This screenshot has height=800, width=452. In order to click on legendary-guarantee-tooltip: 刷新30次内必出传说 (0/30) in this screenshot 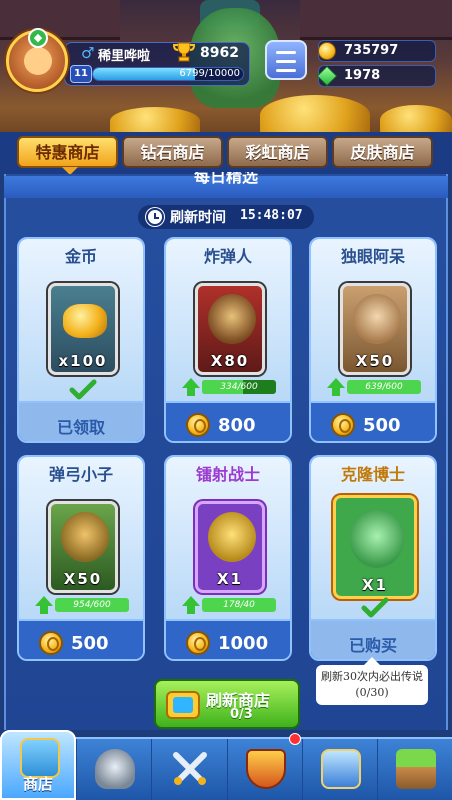, I will do `click(372, 681)`.